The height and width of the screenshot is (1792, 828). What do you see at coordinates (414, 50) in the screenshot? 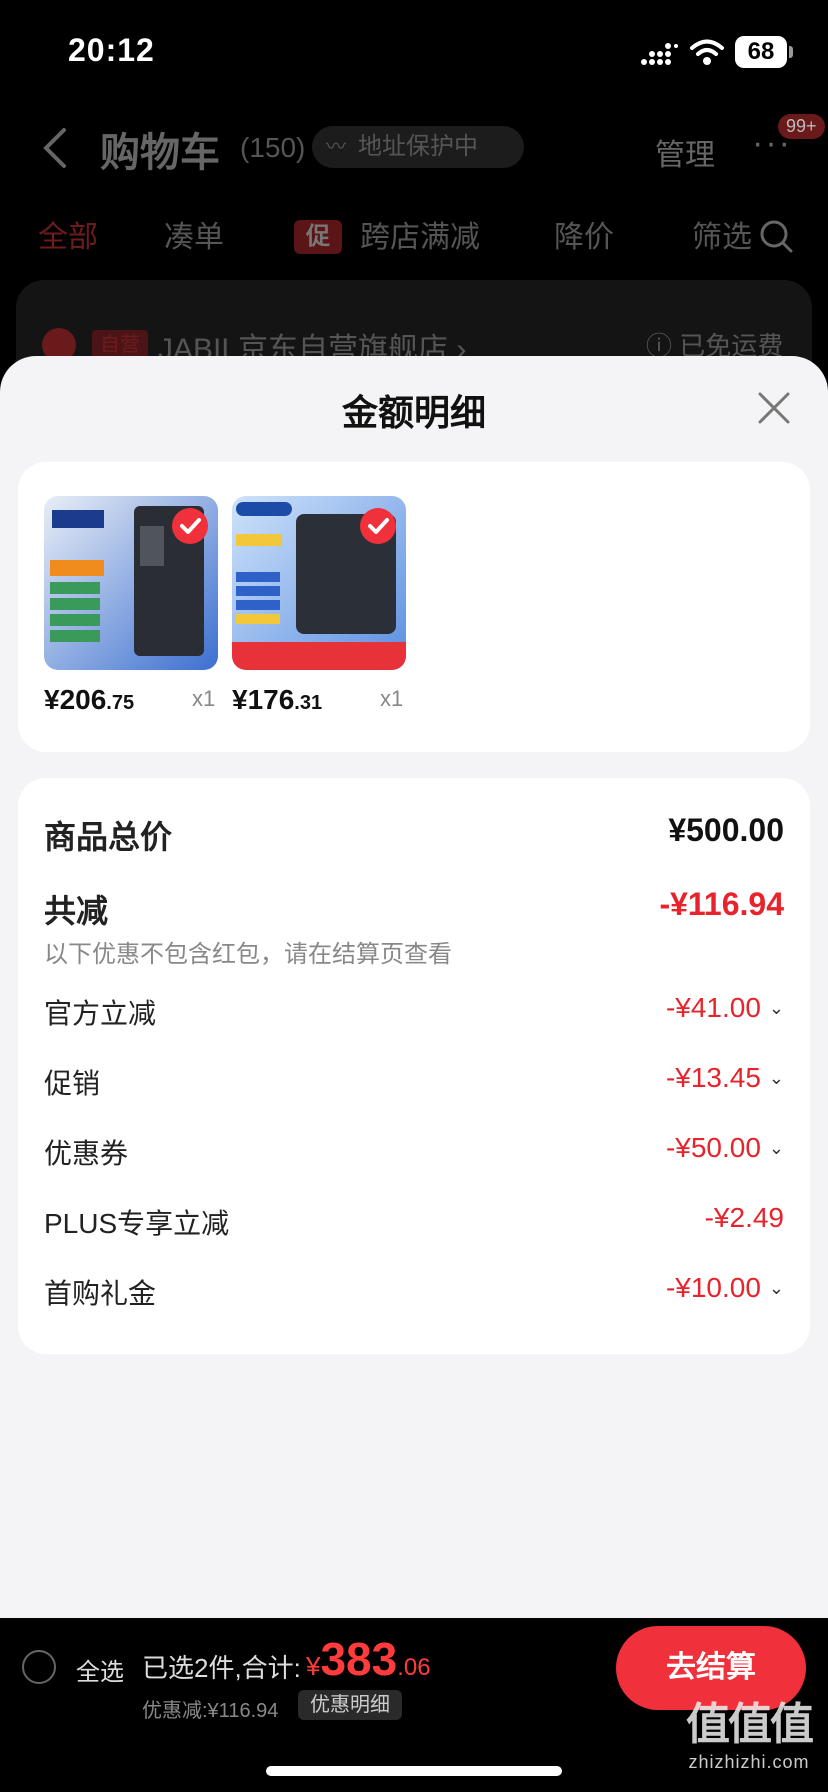
I see `status-bar: 20:12 68` at bounding box center [414, 50].